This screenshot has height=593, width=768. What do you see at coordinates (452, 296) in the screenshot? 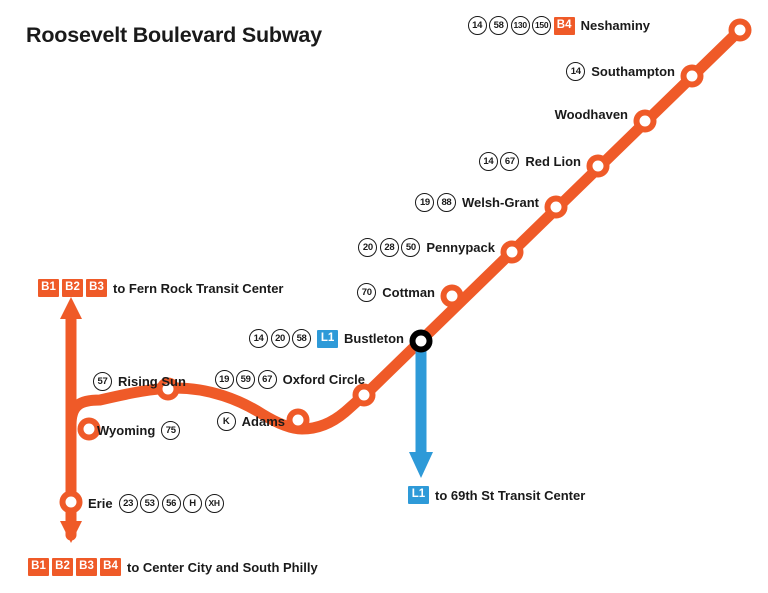
I see `station-node-cottman` at bounding box center [452, 296].